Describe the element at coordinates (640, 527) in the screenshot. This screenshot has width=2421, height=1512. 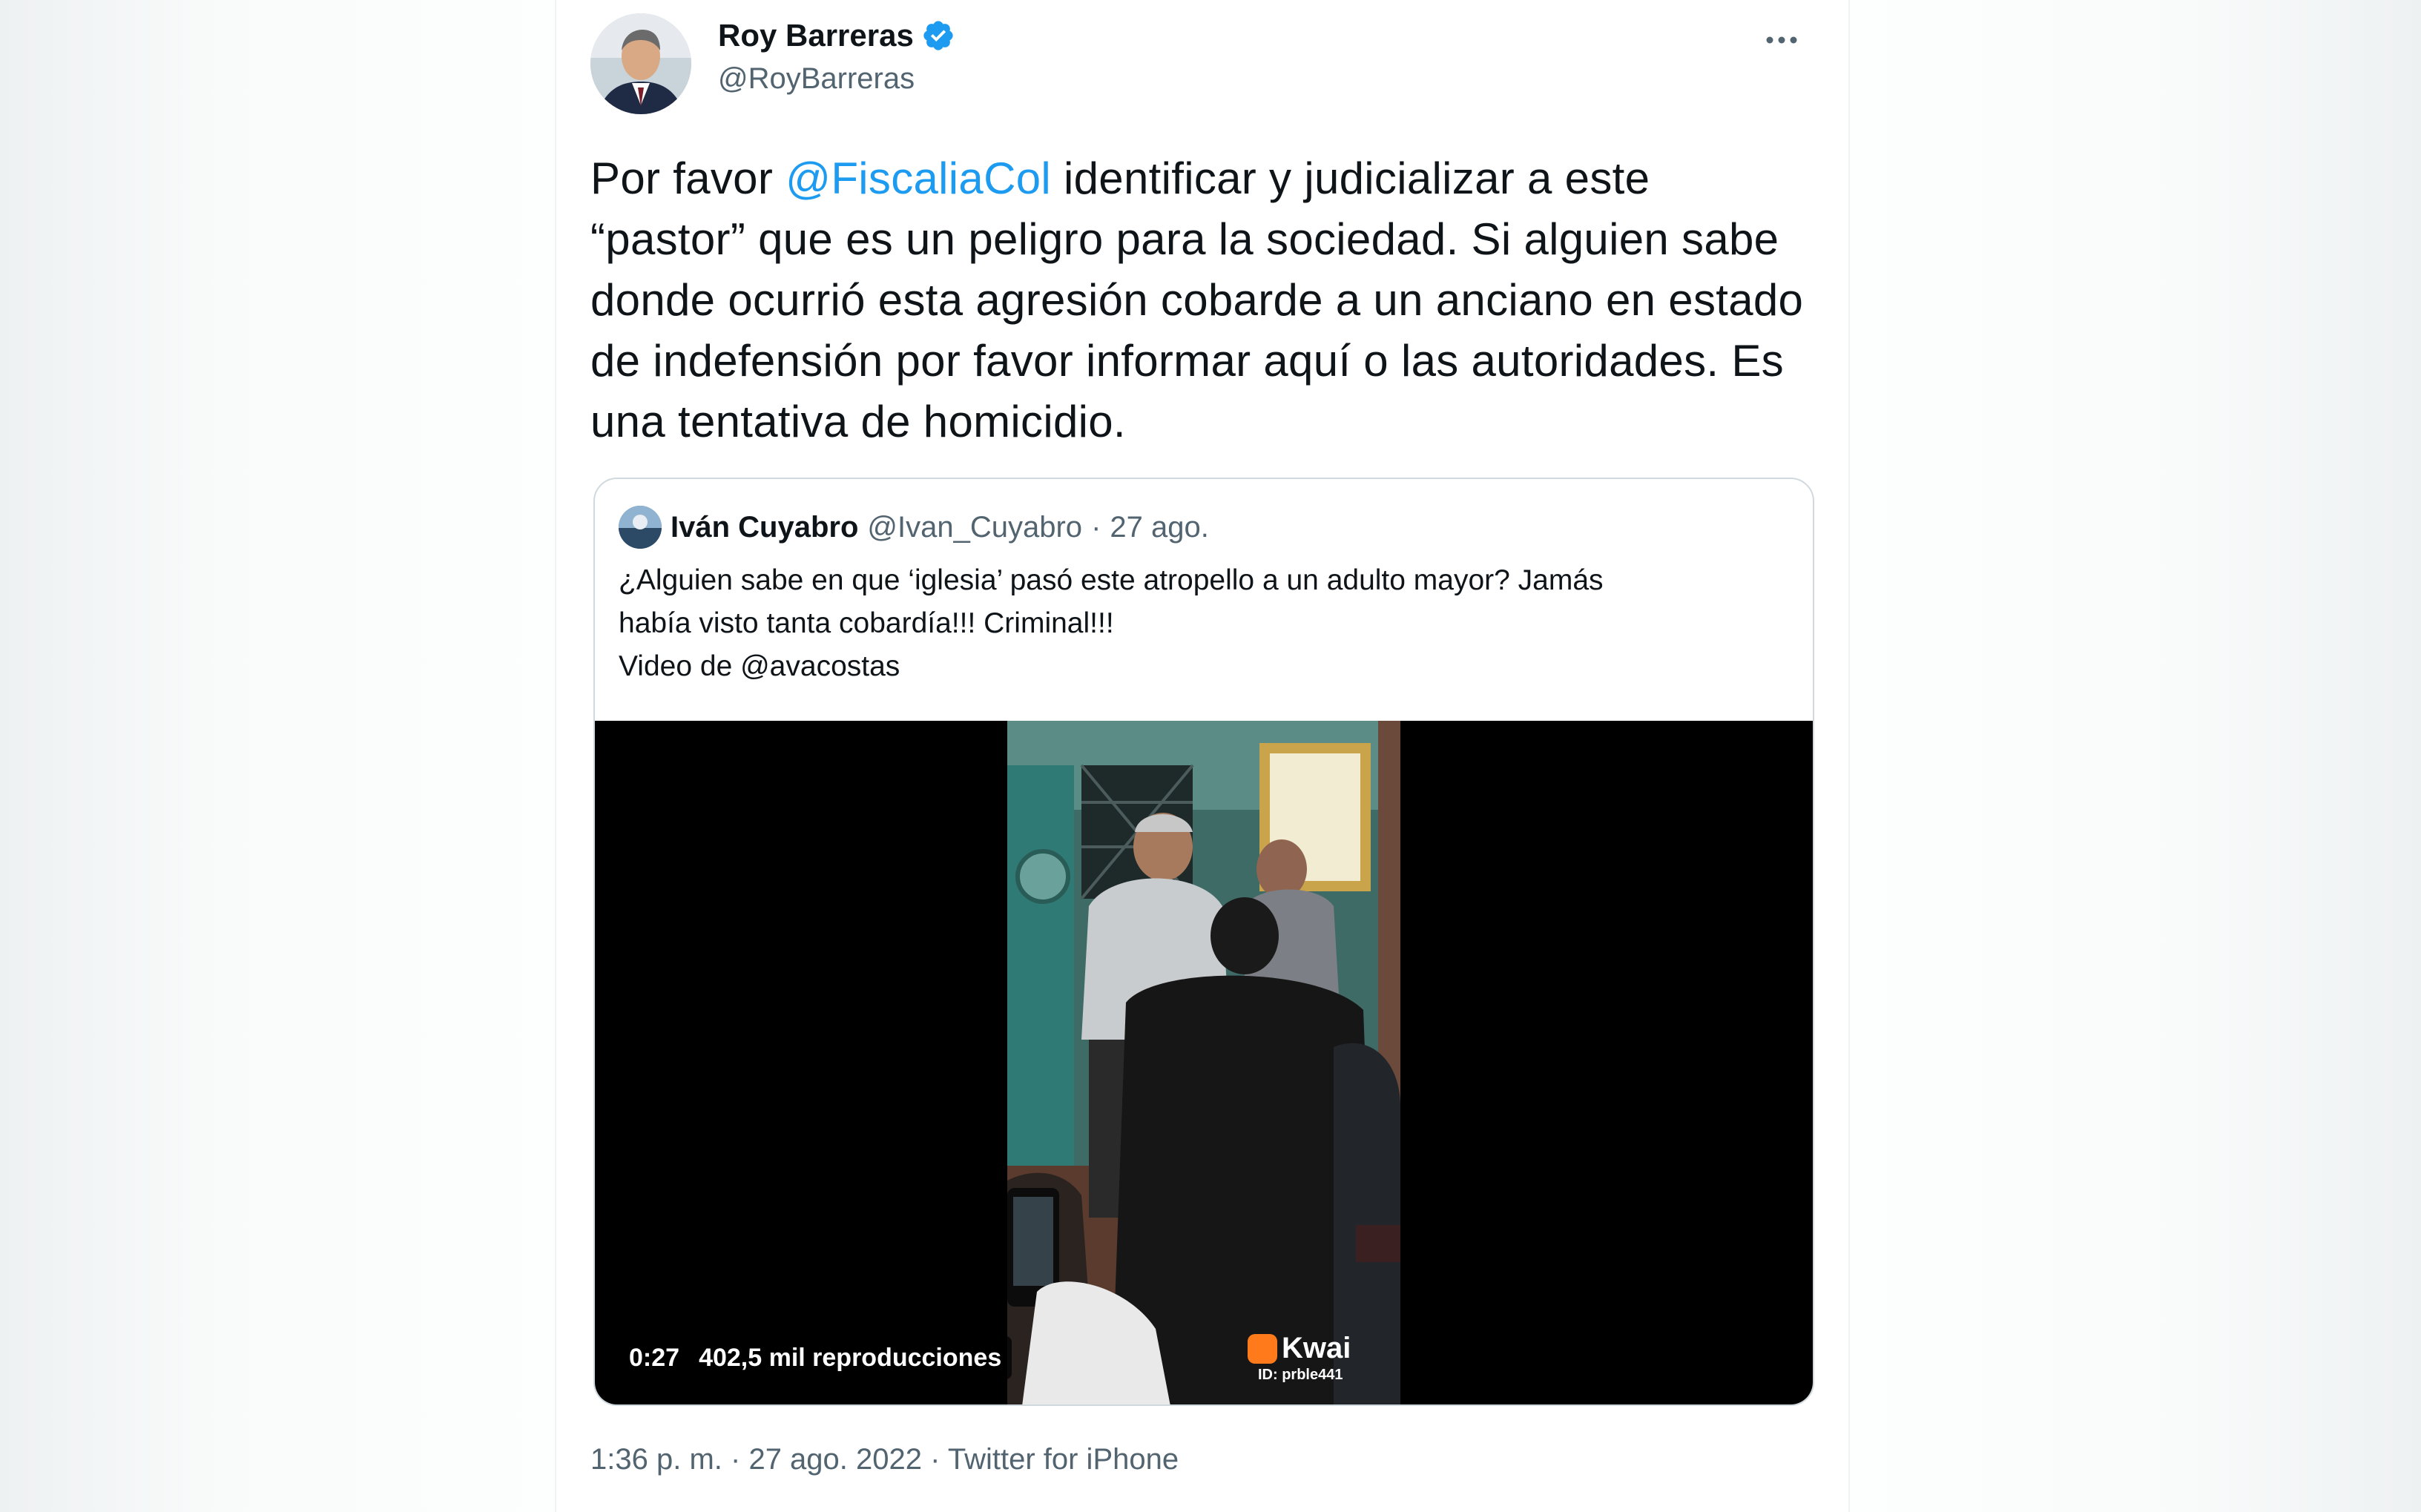
I see `quoted-avatar` at that location.